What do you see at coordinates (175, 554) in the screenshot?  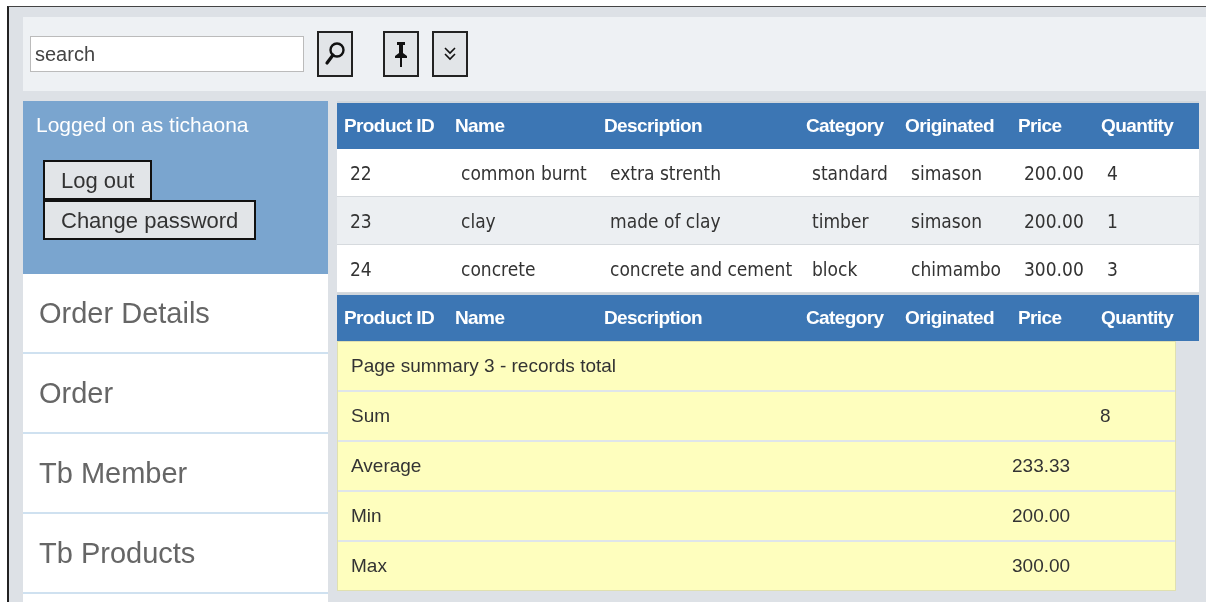 I see `sidebar-item: Tb Products` at bounding box center [175, 554].